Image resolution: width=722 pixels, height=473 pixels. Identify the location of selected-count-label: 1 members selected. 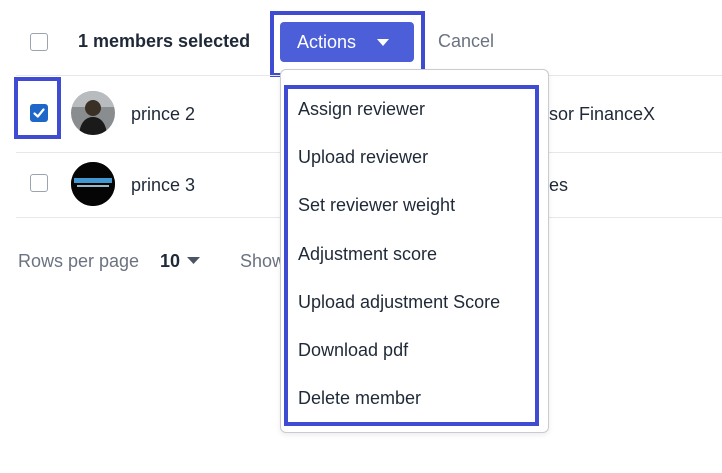
(164, 41).